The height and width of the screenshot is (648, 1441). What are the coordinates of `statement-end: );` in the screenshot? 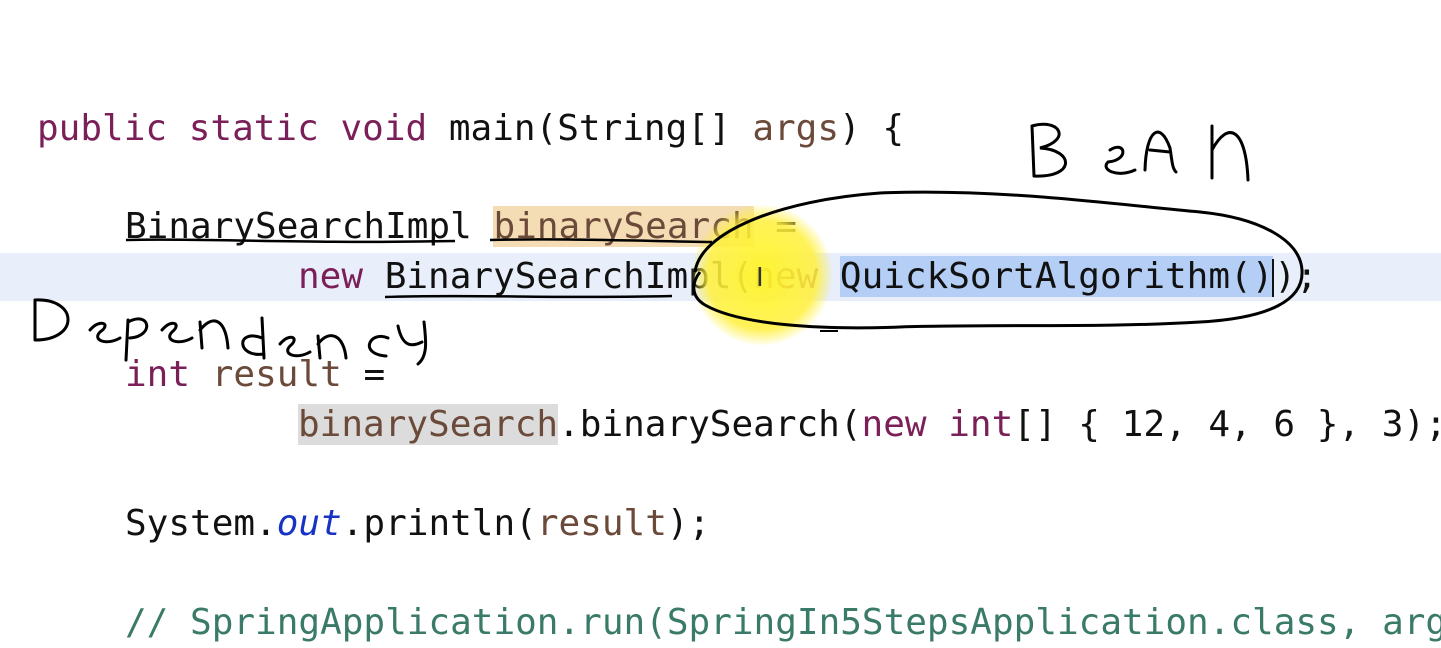 It's located at (1296, 276).